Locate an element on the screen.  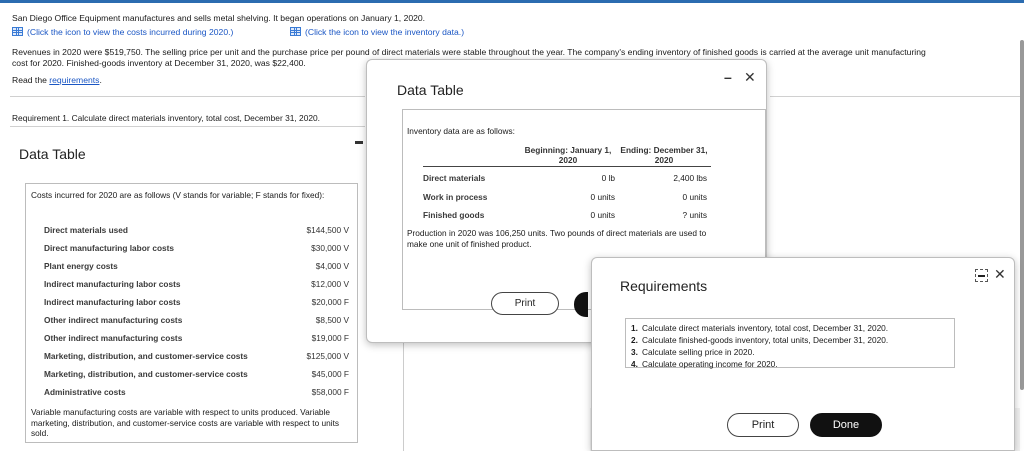
read-prefix: Read the is located at coordinates (29, 80).